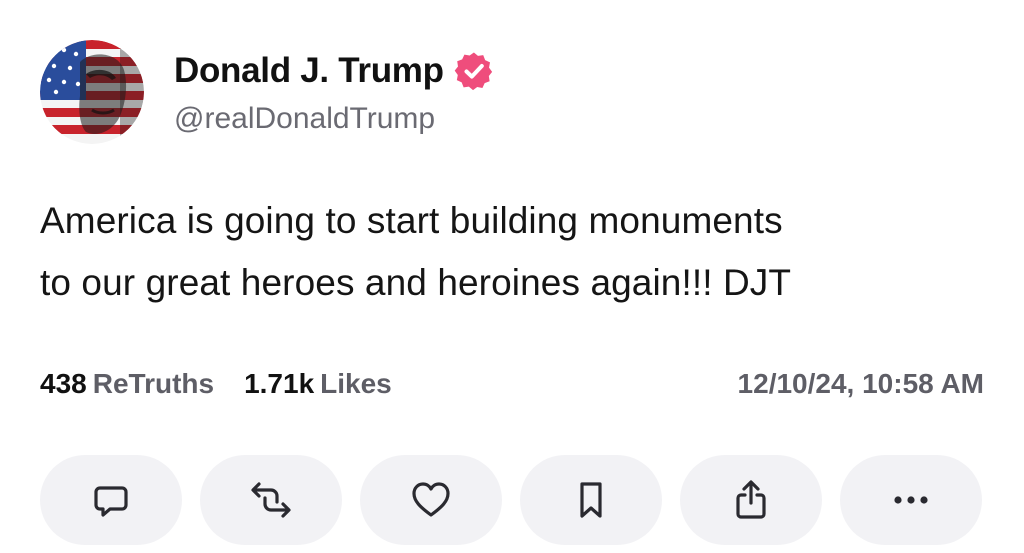  I want to click on more-options-button, so click(911, 500).